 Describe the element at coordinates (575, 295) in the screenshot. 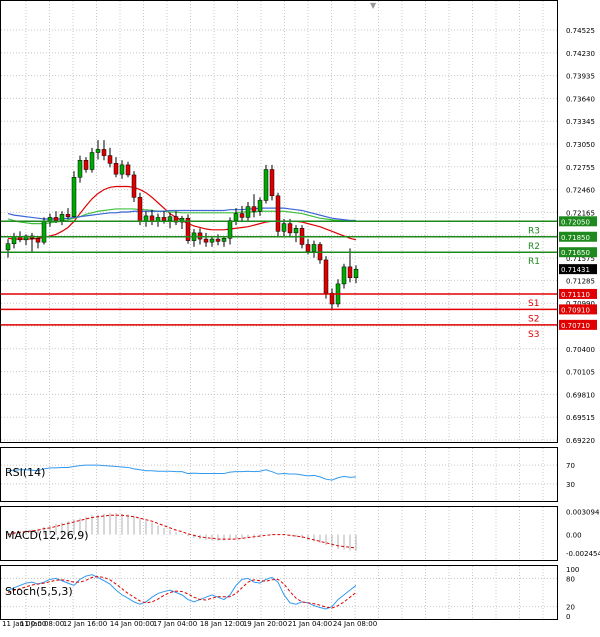

I see `price-marker-text: 0.71110` at that location.